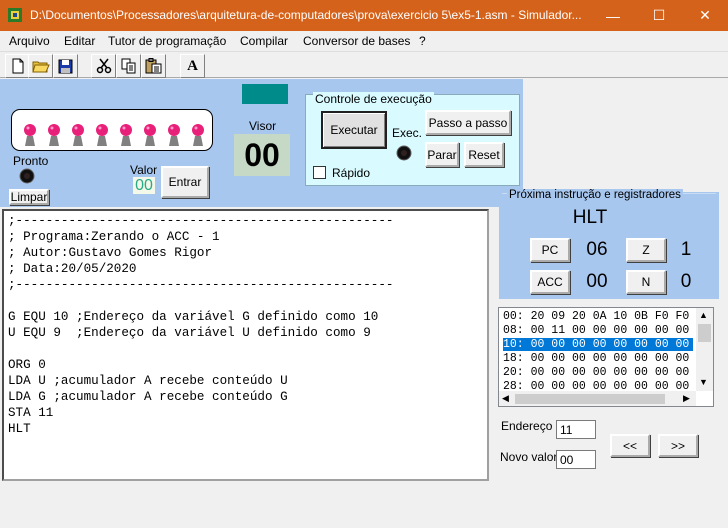 This screenshot has width=728, height=528. Describe the element at coordinates (29, 197) in the screenshot. I see `limpar-button: Limpar` at that location.